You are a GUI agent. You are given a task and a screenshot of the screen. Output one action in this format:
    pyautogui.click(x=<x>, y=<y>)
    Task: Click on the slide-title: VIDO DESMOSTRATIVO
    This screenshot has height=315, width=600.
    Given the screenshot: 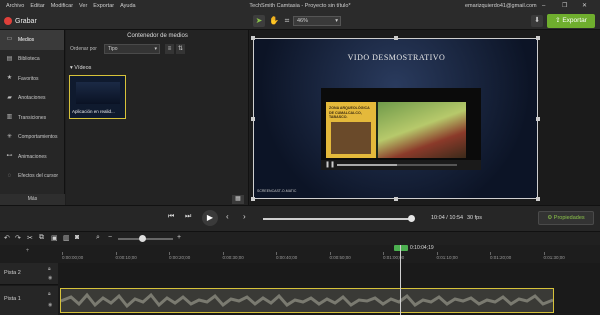 What is the action you would take?
    pyautogui.click(x=396, y=57)
    